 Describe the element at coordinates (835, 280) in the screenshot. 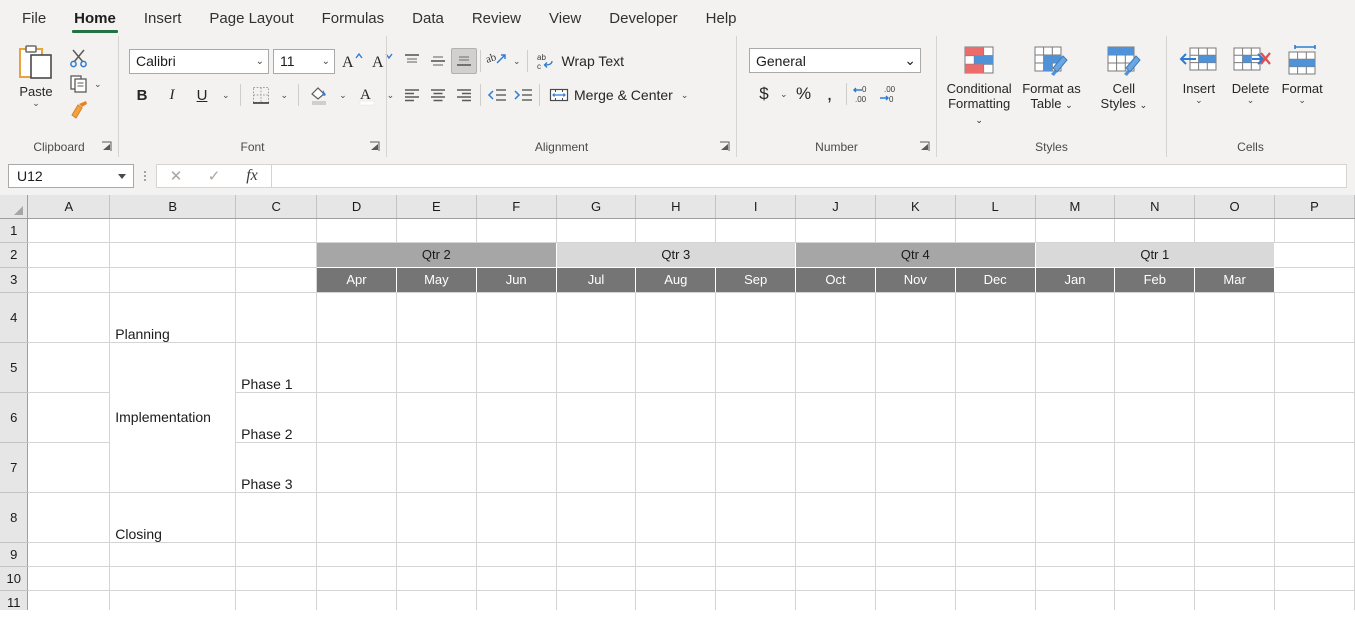

I see `month-header-oct: Oct` at that location.